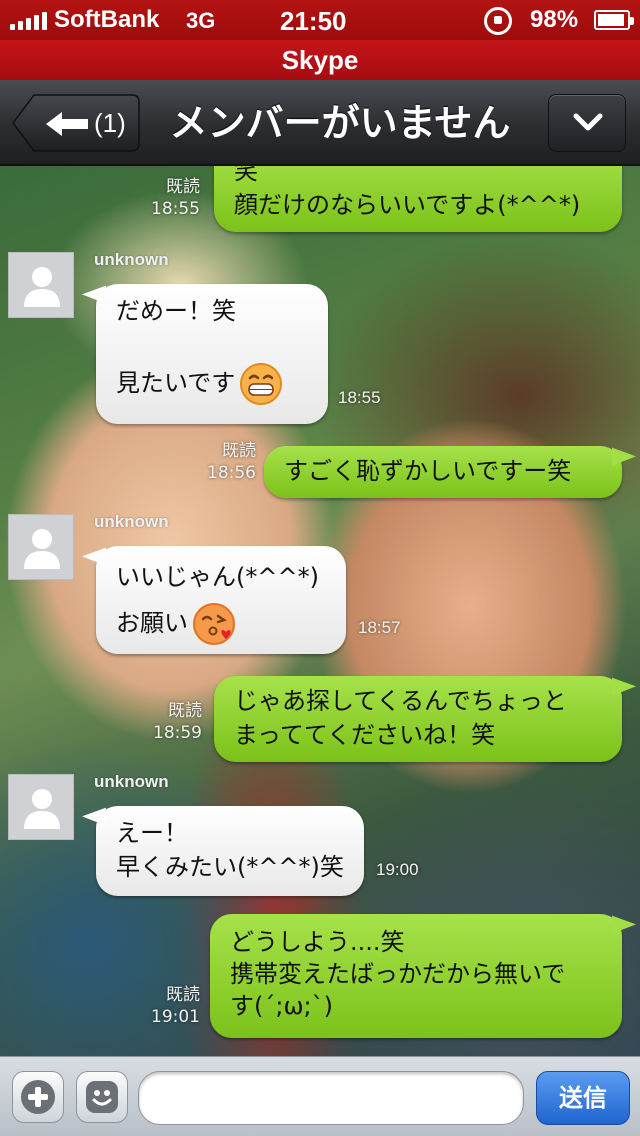  I want to click on message-meta: 既読 18:55, so click(170, 198).